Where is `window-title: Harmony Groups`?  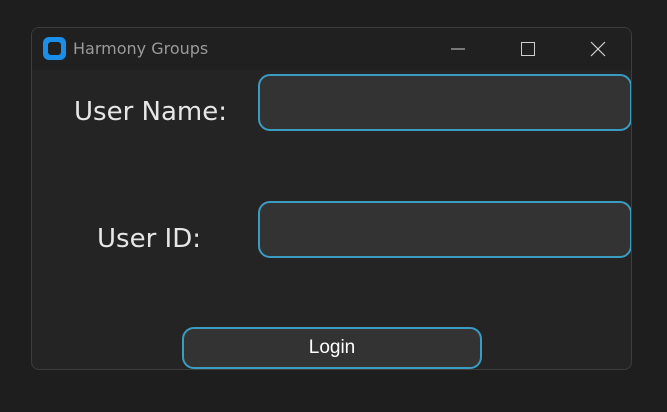
window-title: Harmony Groups is located at coordinates (141, 48).